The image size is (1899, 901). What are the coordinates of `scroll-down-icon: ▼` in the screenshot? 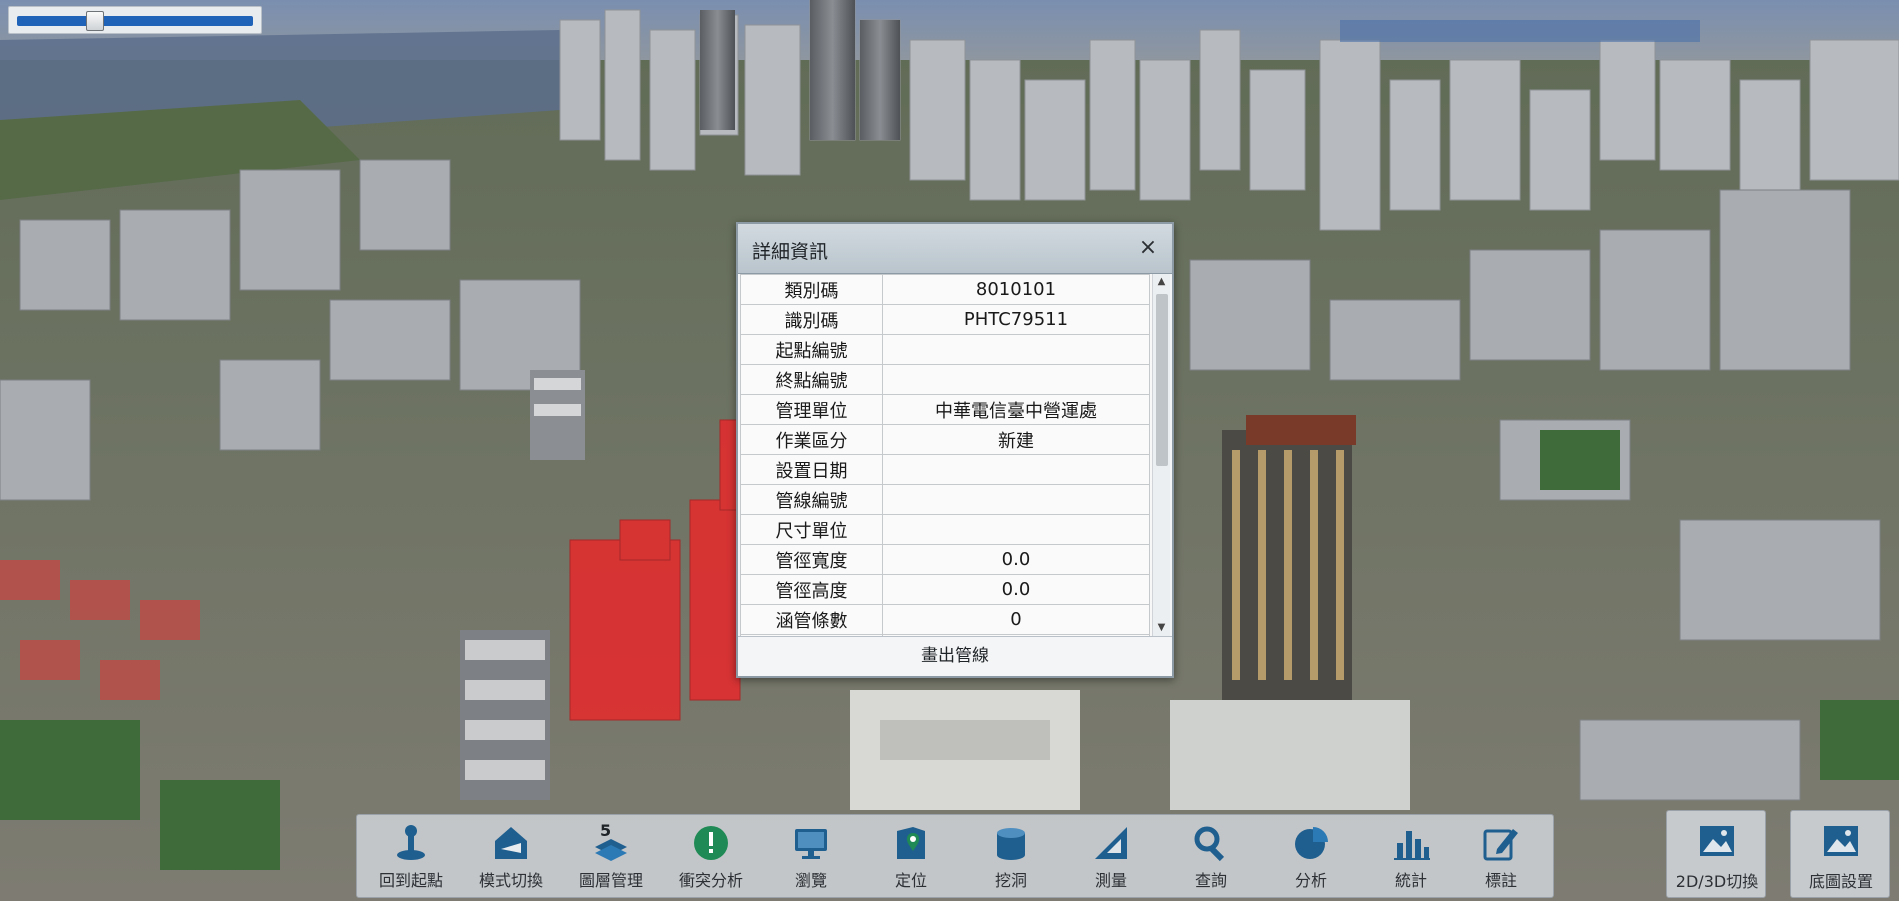 It's located at (1161, 628).